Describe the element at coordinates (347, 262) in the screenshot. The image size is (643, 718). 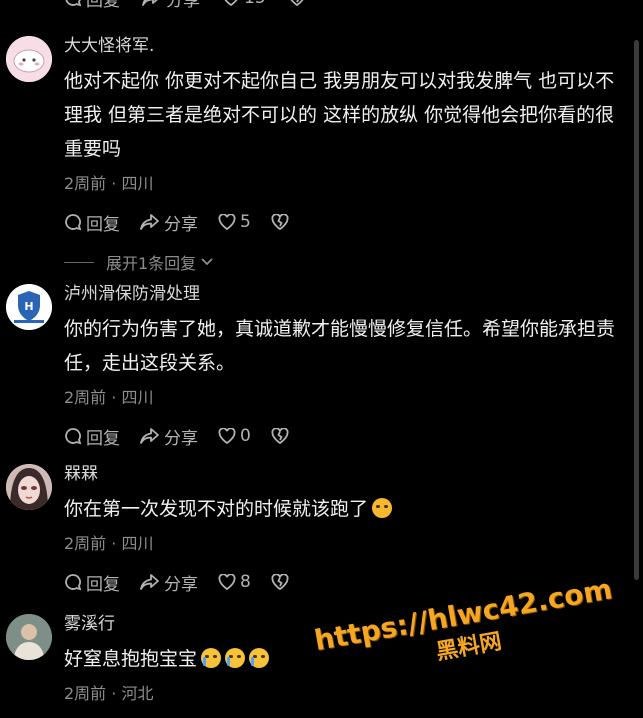
I see `expand-replies-button: 展开1条回复` at that location.